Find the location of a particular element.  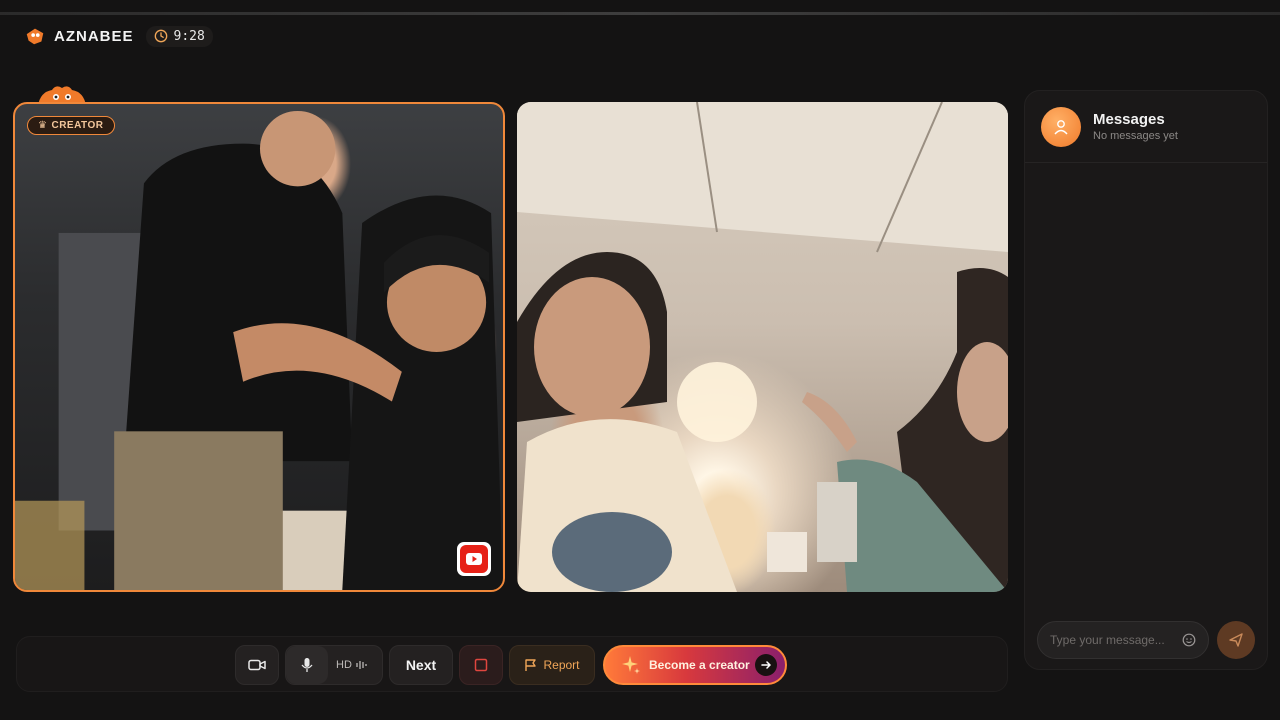

youtube-icon is located at coordinates (474, 559).